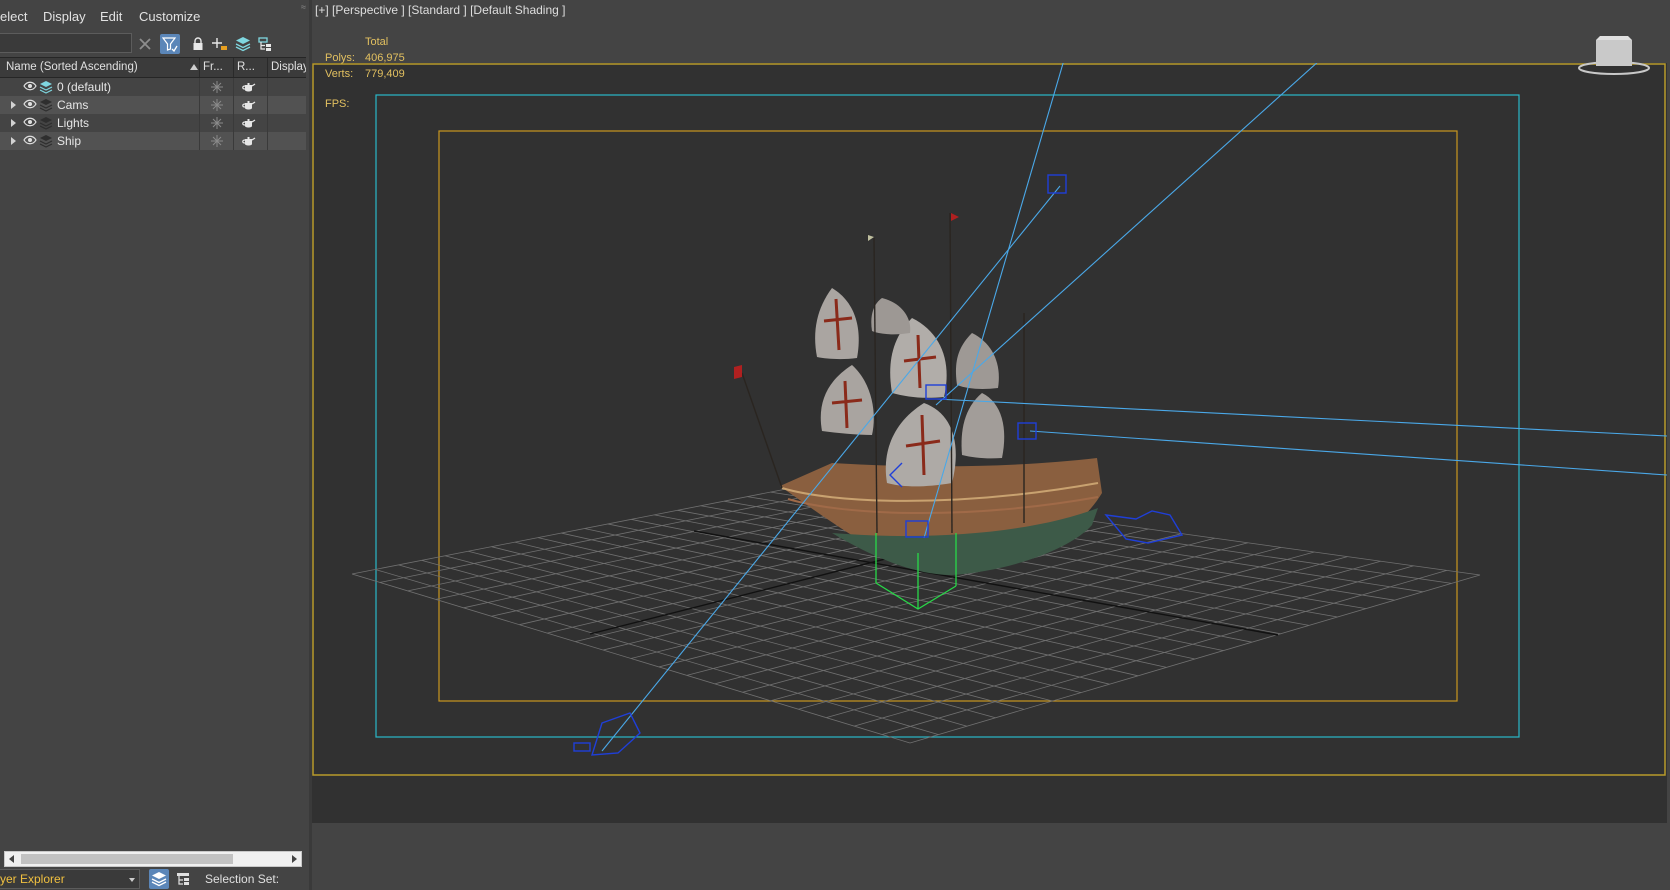 The height and width of the screenshot is (890, 1670). I want to click on verts-value: 779,409, so click(385, 74).